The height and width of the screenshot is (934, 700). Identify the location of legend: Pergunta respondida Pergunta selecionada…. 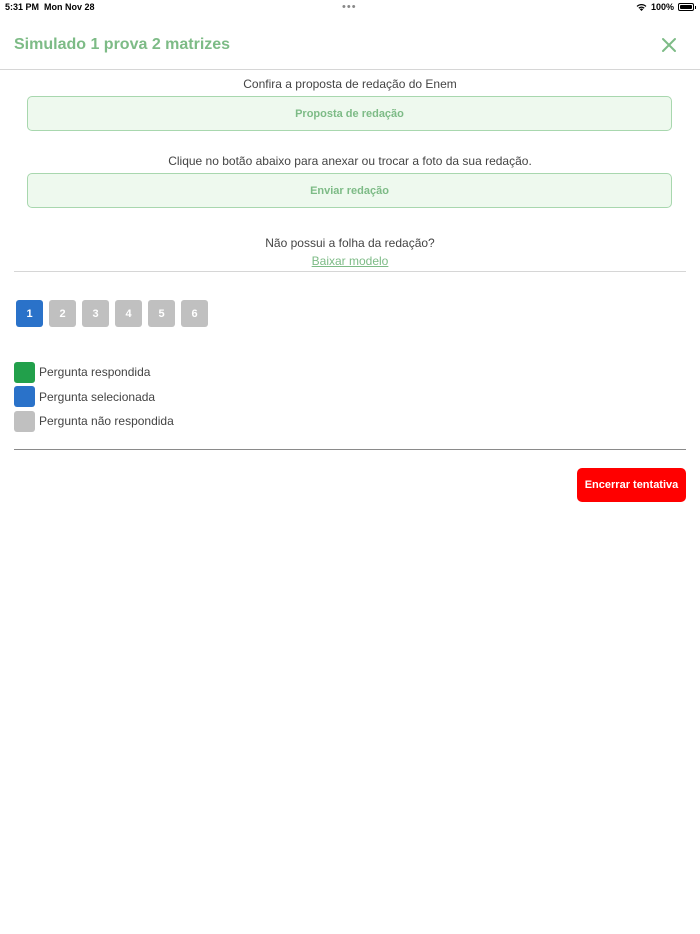
(94, 398).